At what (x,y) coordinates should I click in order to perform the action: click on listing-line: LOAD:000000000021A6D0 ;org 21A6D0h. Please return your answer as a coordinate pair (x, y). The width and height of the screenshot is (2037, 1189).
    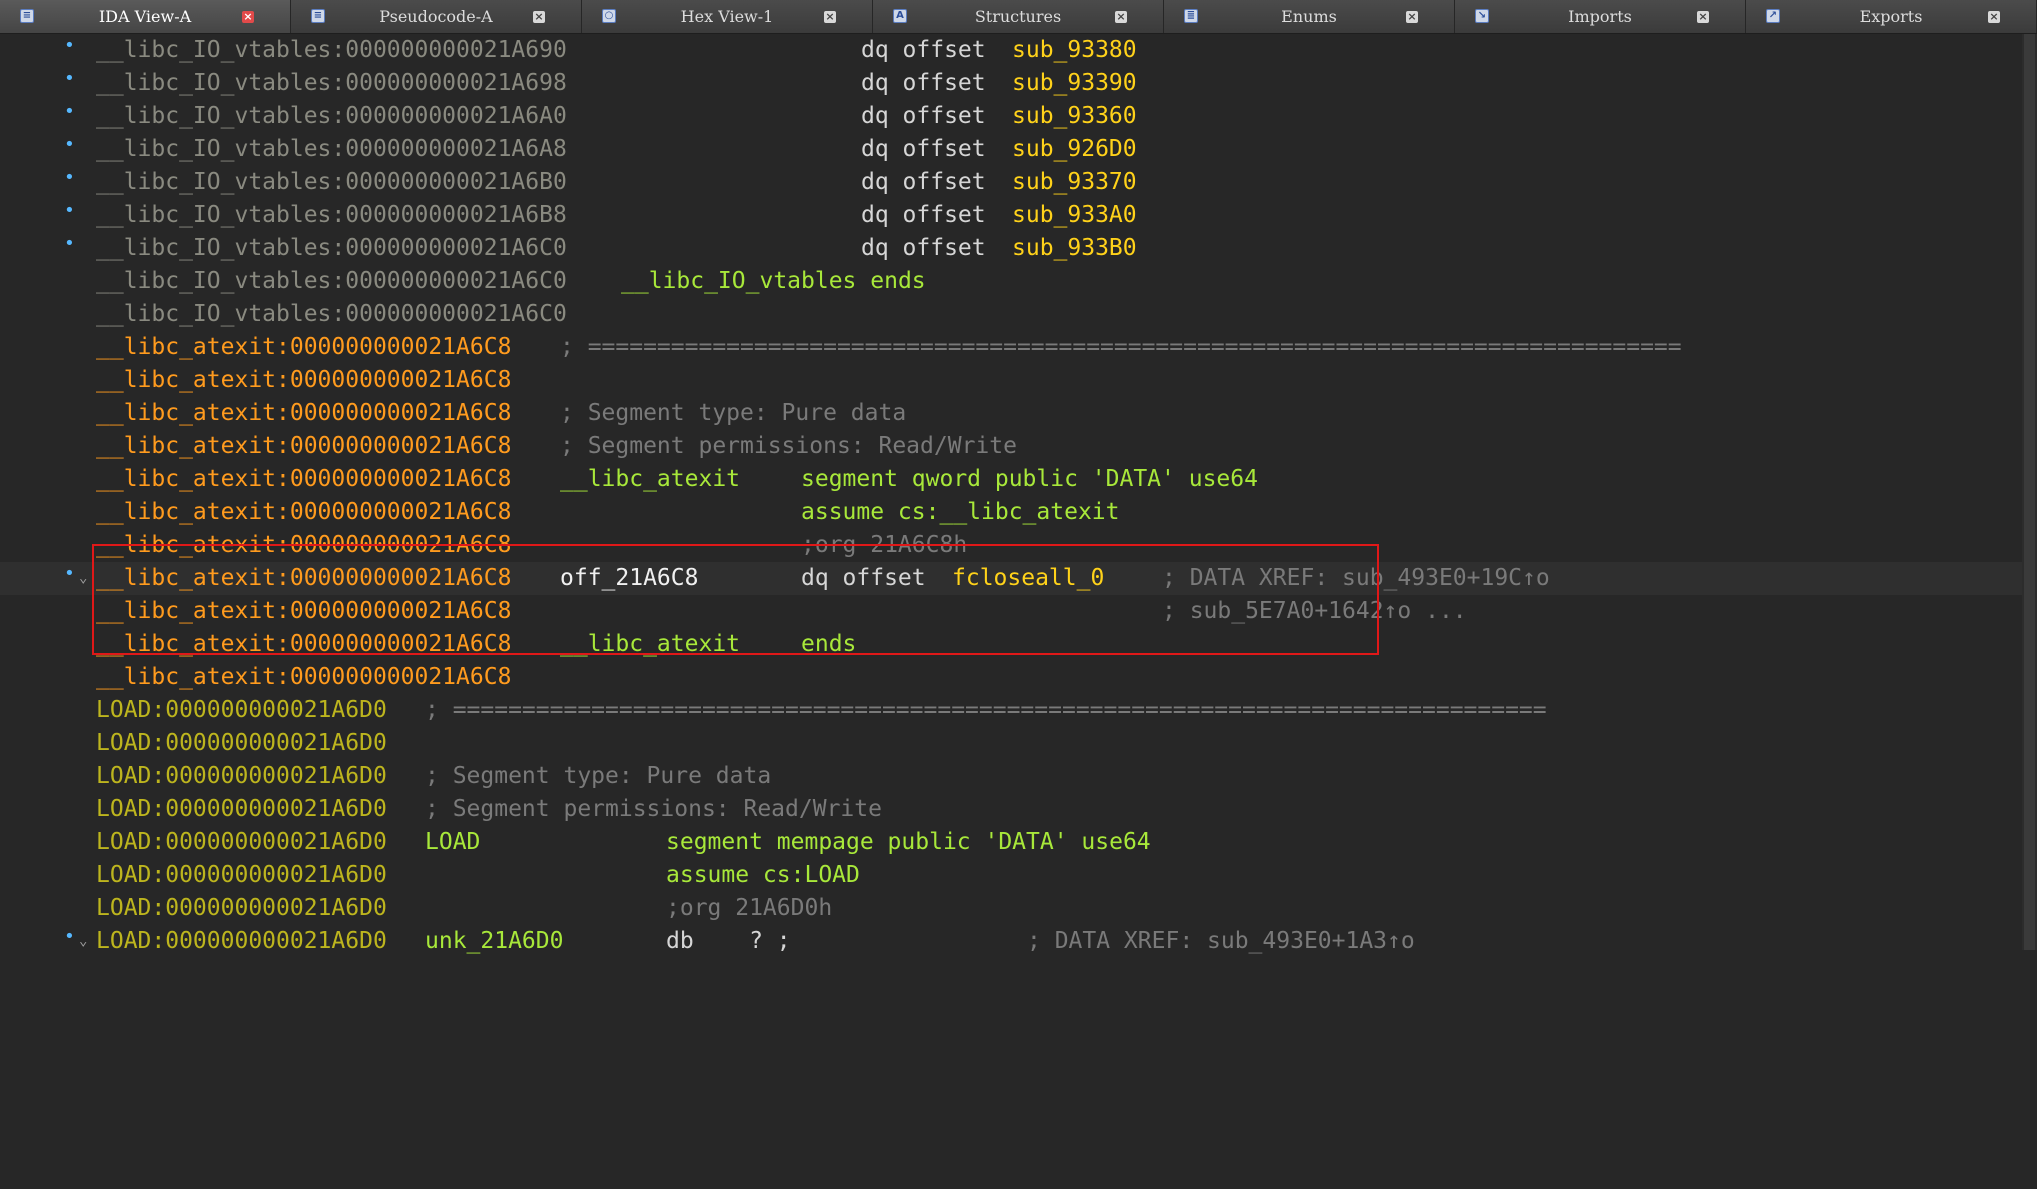
    Looking at the image, I should click on (1011, 908).